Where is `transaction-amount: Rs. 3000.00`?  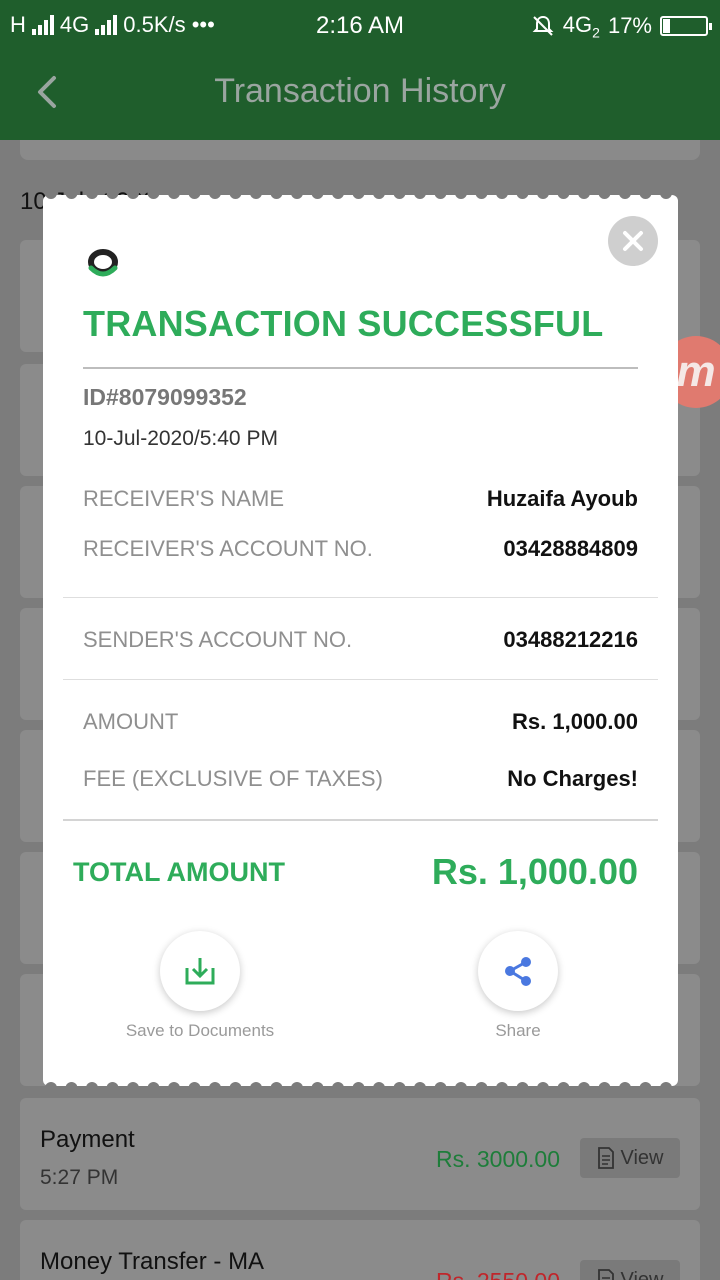
transaction-amount: Rs. 3000.00 is located at coordinates (497, 1159).